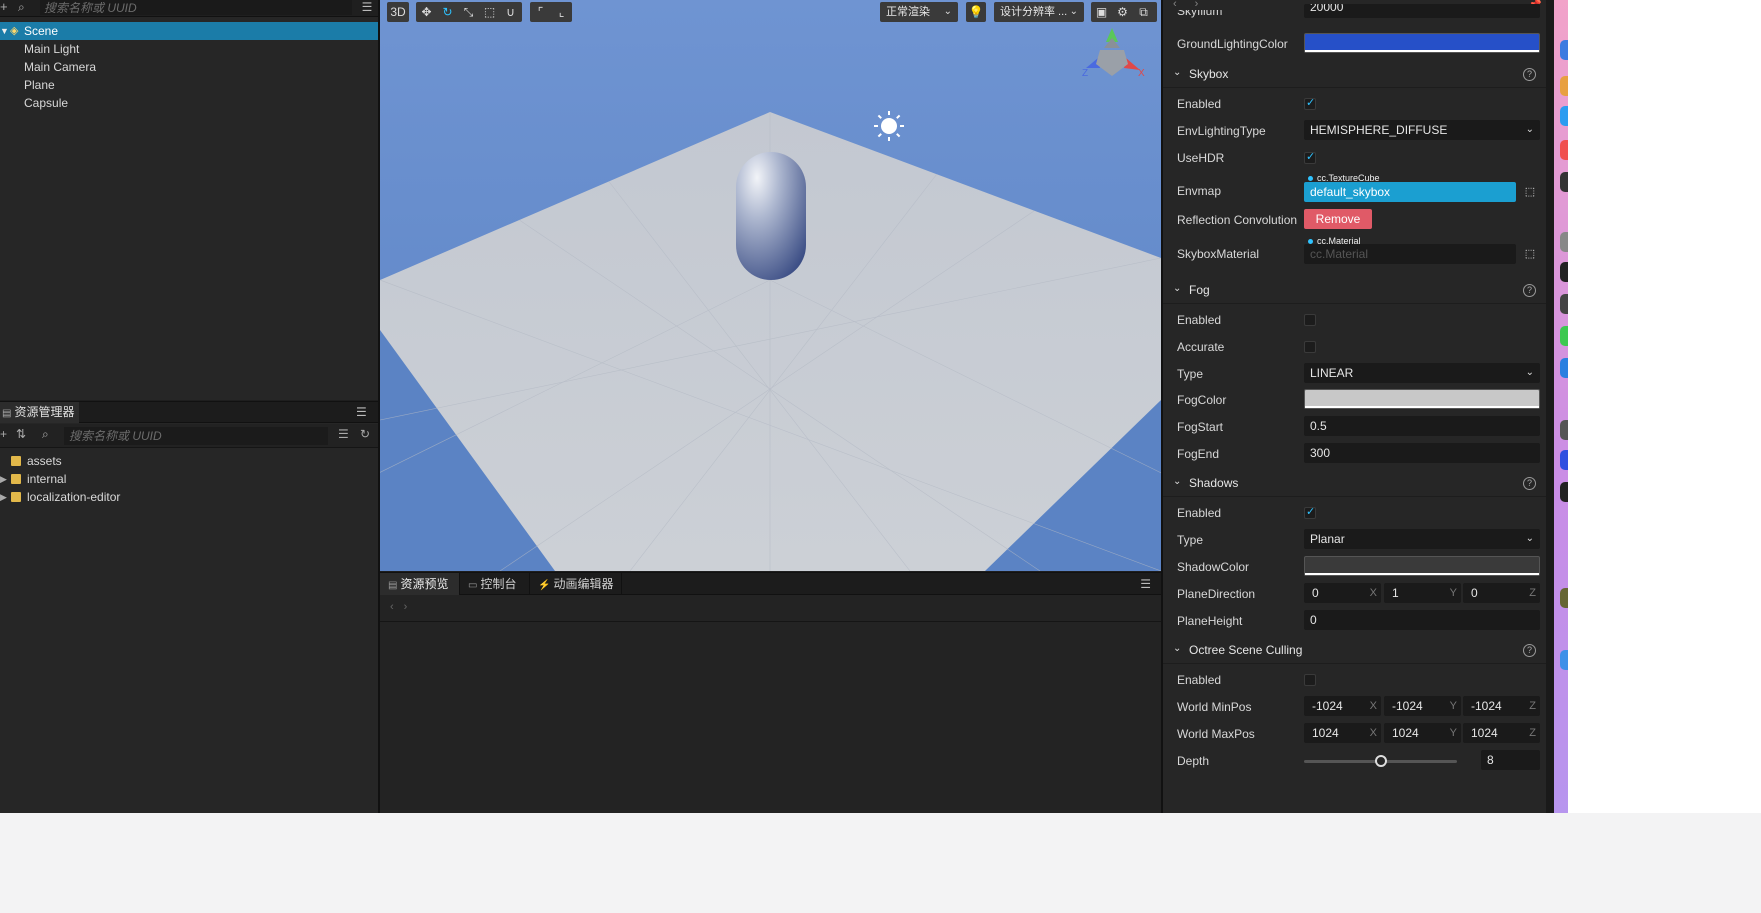  What do you see at coordinates (1310, 103) in the screenshot?
I see `skybox-enabled-checkbox` at bounding box center [1310, 103].